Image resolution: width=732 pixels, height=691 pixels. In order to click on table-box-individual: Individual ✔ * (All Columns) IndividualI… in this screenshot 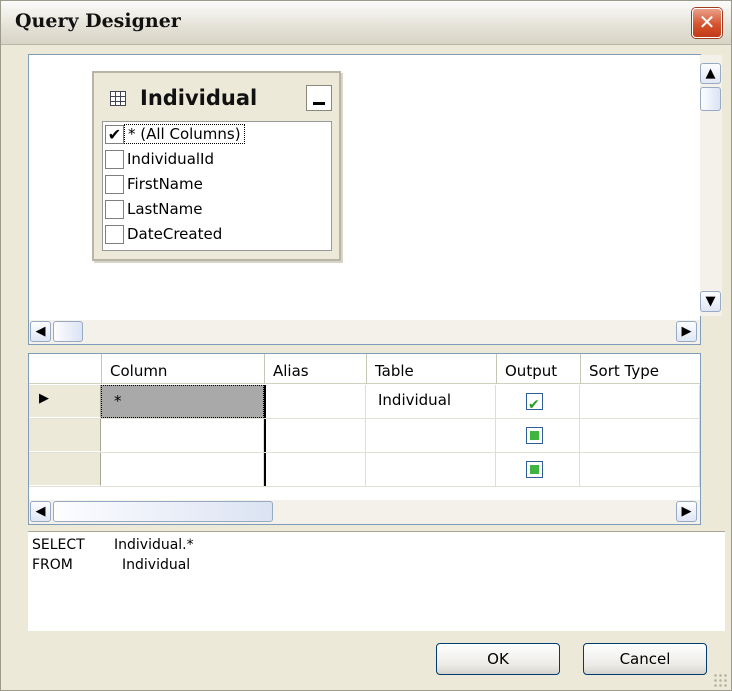, I will do `click(216, 166)`.